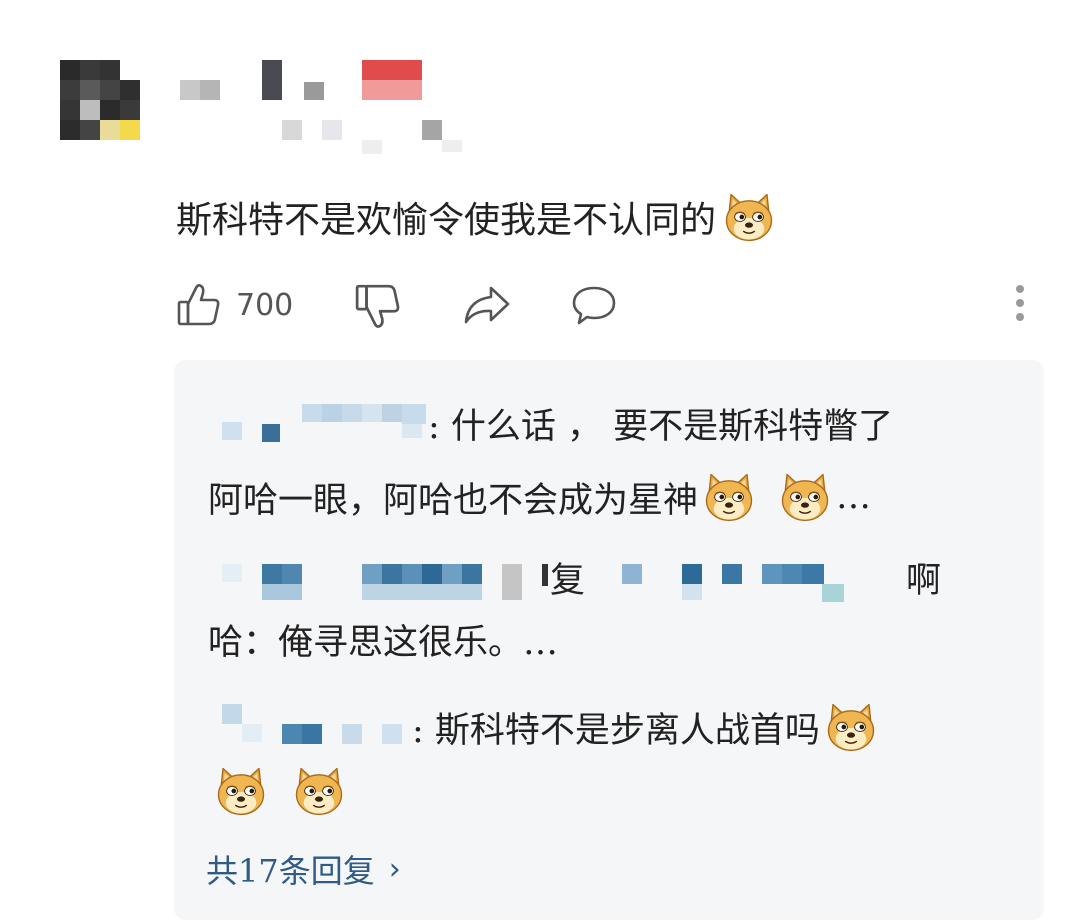 The height and width of the screenshot is (924, 1080). Describe the element at coordinates (446, 220) in the screenshot. I see `comment-body: 斯科特不是欢愉令使我是不认同的` at that location.